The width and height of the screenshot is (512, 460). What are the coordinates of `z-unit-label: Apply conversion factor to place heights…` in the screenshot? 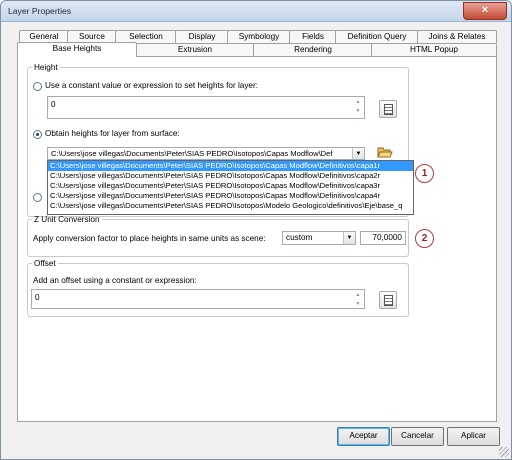 It's located at (149, 238).